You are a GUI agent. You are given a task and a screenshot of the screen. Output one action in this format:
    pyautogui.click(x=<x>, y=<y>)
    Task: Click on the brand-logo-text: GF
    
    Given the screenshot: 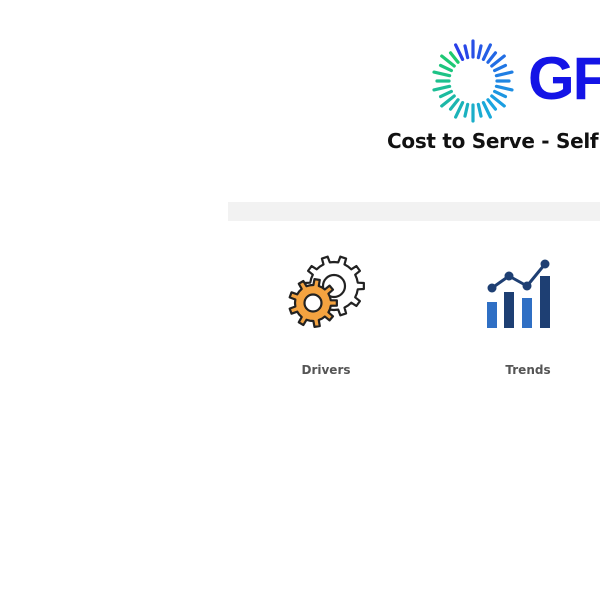 What is the action you would take?
    pyautogui.click(x=564, y=78)
    